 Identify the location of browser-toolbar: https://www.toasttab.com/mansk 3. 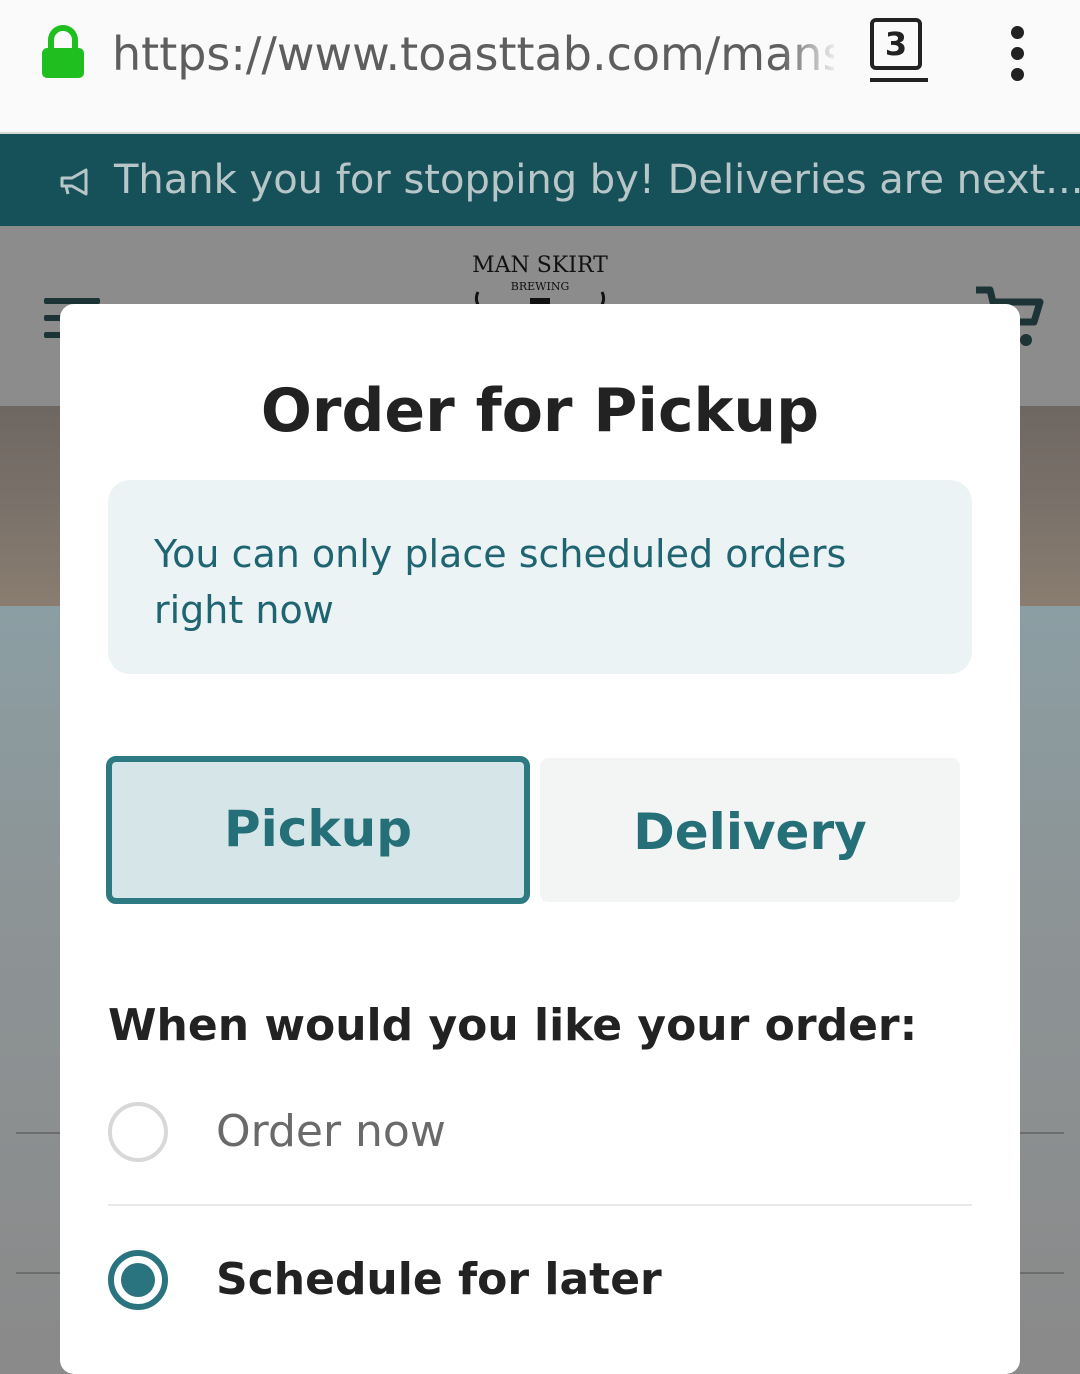
(540, 67).